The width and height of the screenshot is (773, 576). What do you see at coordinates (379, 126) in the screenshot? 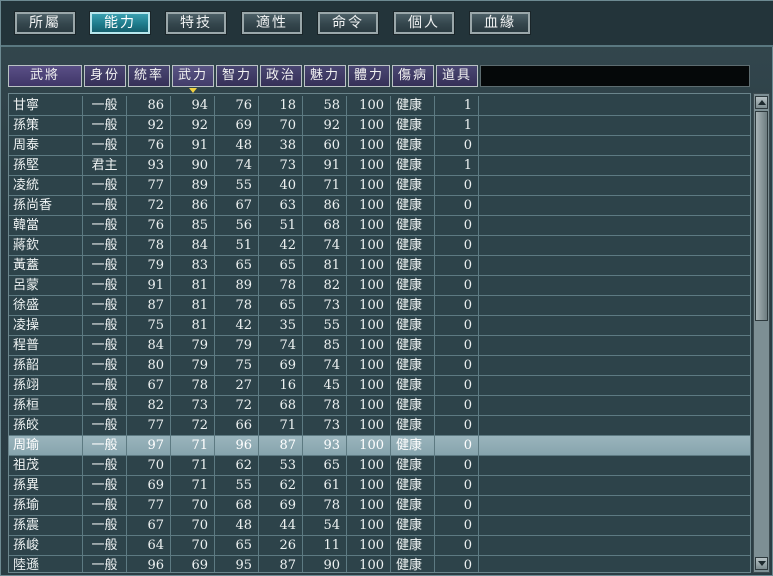
I see `table-row: 孫策 一般 92 92 69 70 92 100 健康 1` at bounding box center [379, 126].